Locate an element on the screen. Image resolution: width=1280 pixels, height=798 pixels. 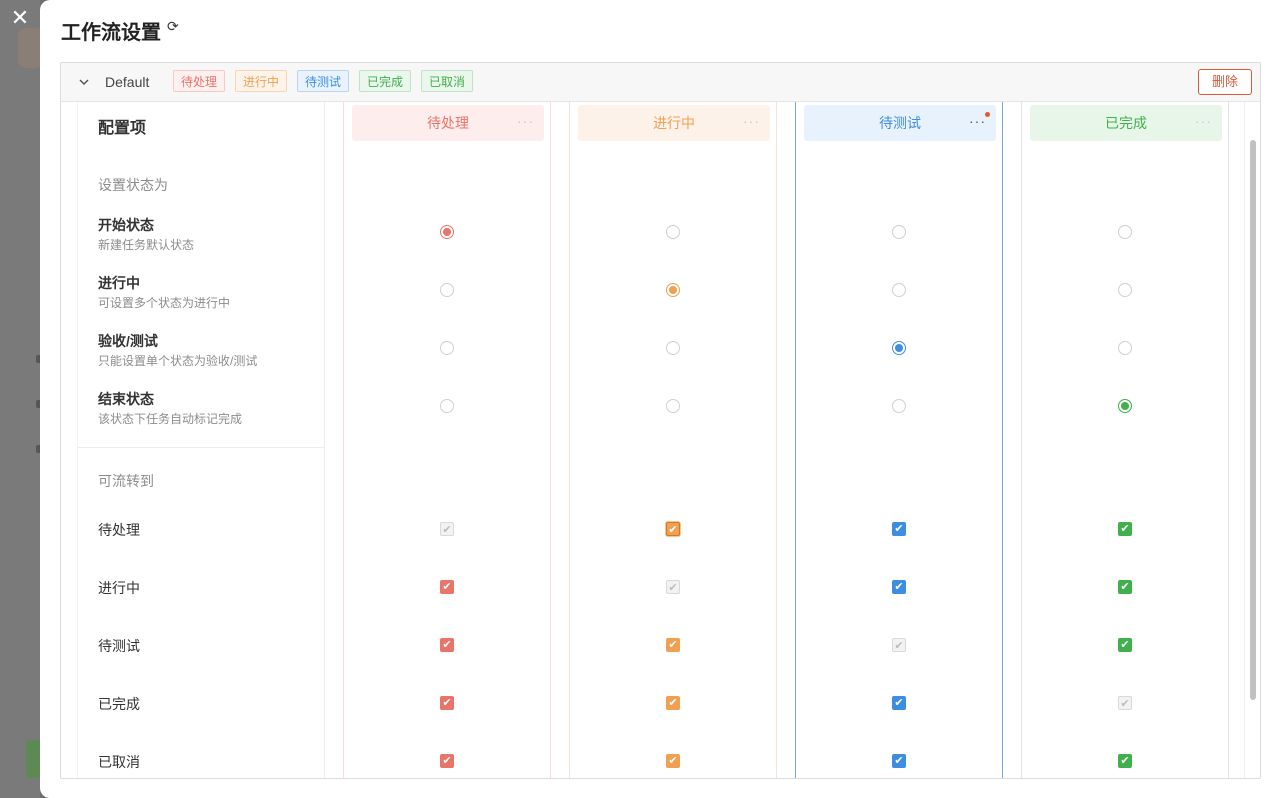
state-row-title: 进行中 is located at coordinates (119, 283).